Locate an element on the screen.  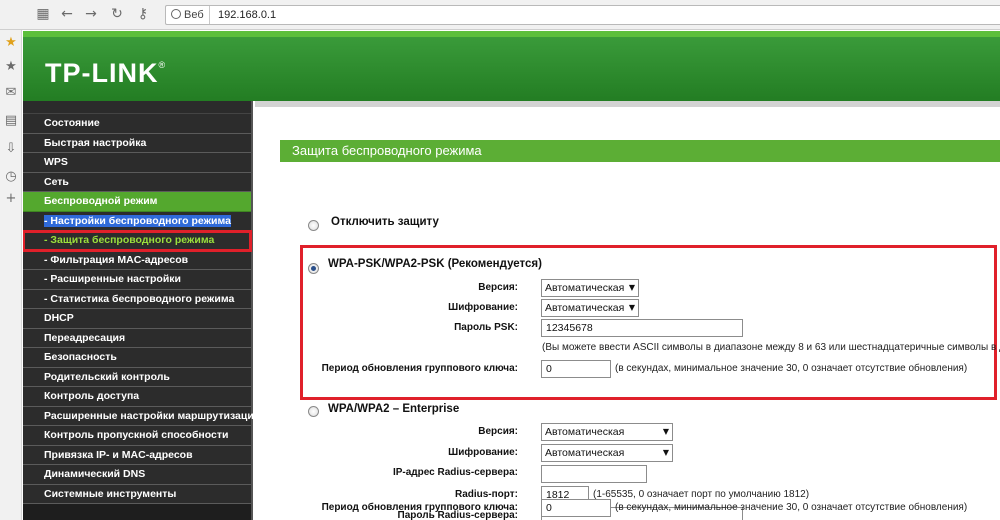
menu-item-access-control: Контроль доступа is located at coordinates (137, 397).